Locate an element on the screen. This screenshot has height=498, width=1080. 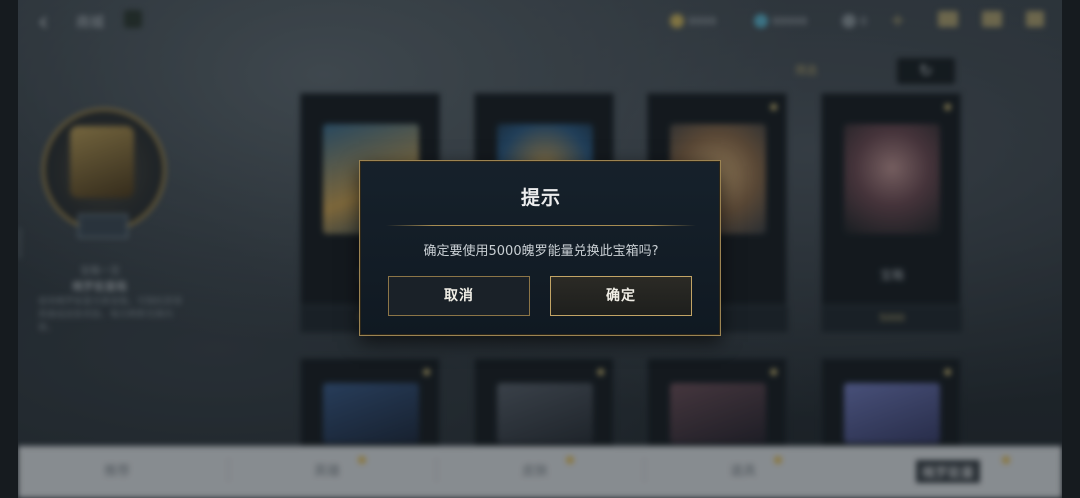
dialog-message: 确定要使用5000魄罗能量兑换此宝箱吗? is located at coordinates (541, 251).